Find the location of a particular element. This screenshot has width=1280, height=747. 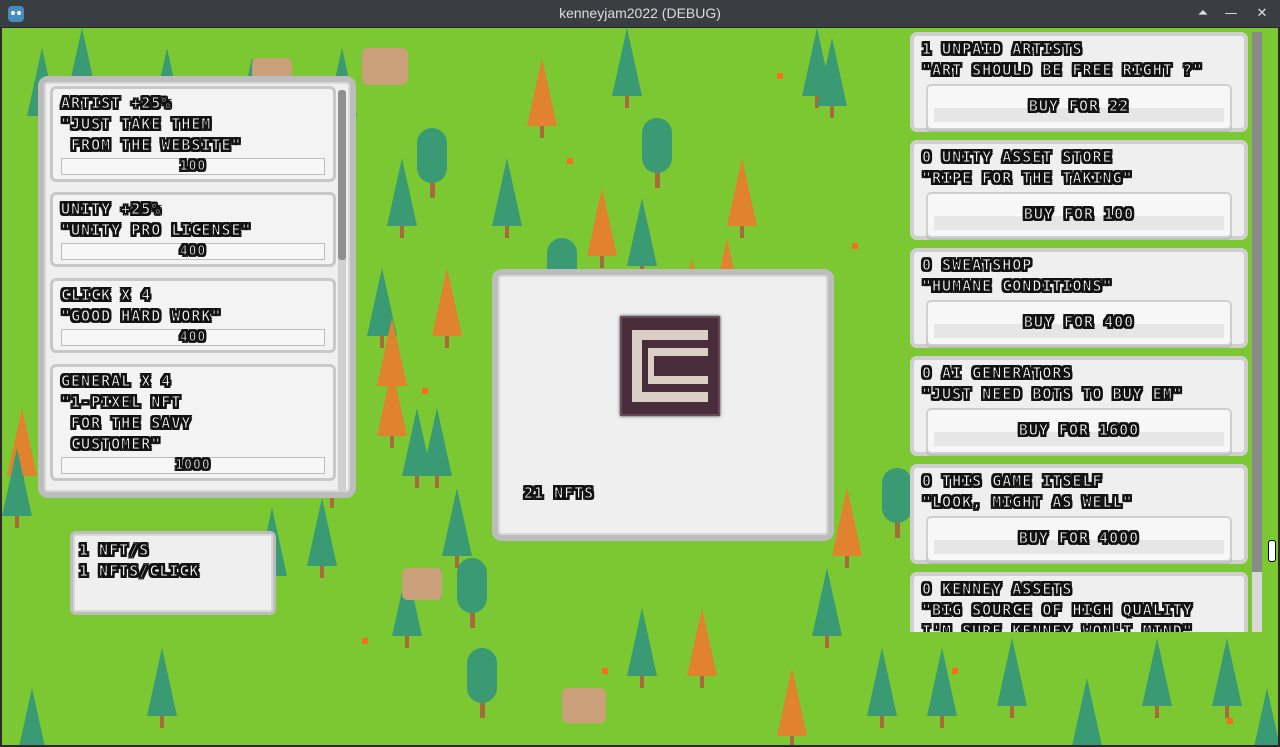

generators-scrollbar is located at coordinates (1257, 332).